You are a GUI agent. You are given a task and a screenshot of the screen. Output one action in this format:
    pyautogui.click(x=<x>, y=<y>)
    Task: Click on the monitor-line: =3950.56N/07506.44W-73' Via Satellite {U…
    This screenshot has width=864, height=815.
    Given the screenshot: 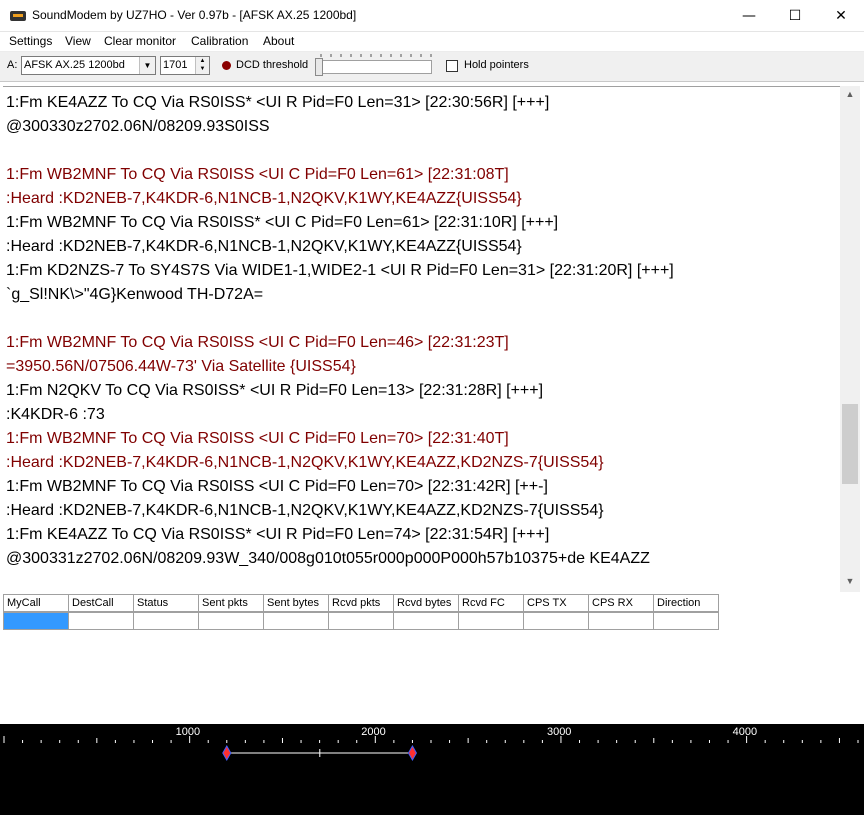 What is the action you would take?
    pyautogui.click(x=181, y=366)
    